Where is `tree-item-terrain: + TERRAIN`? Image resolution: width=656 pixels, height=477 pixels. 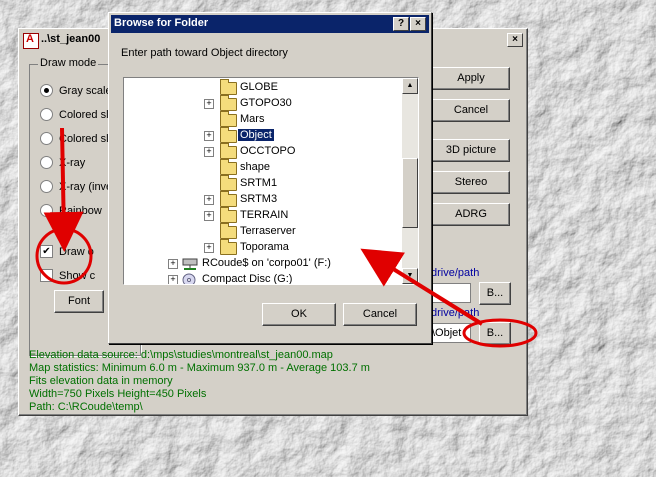 tree-item-terrain: + TERRAIN is located at coordinates (262, 215).